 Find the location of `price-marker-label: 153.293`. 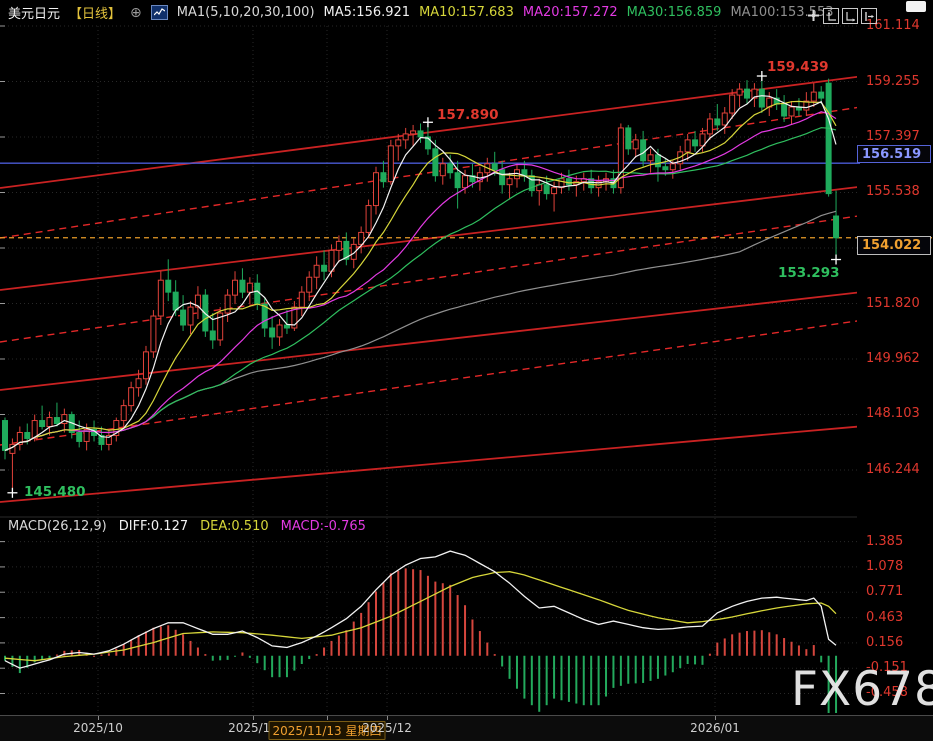

price-marker-label: 153.293 is located at coordinates (809, 273).